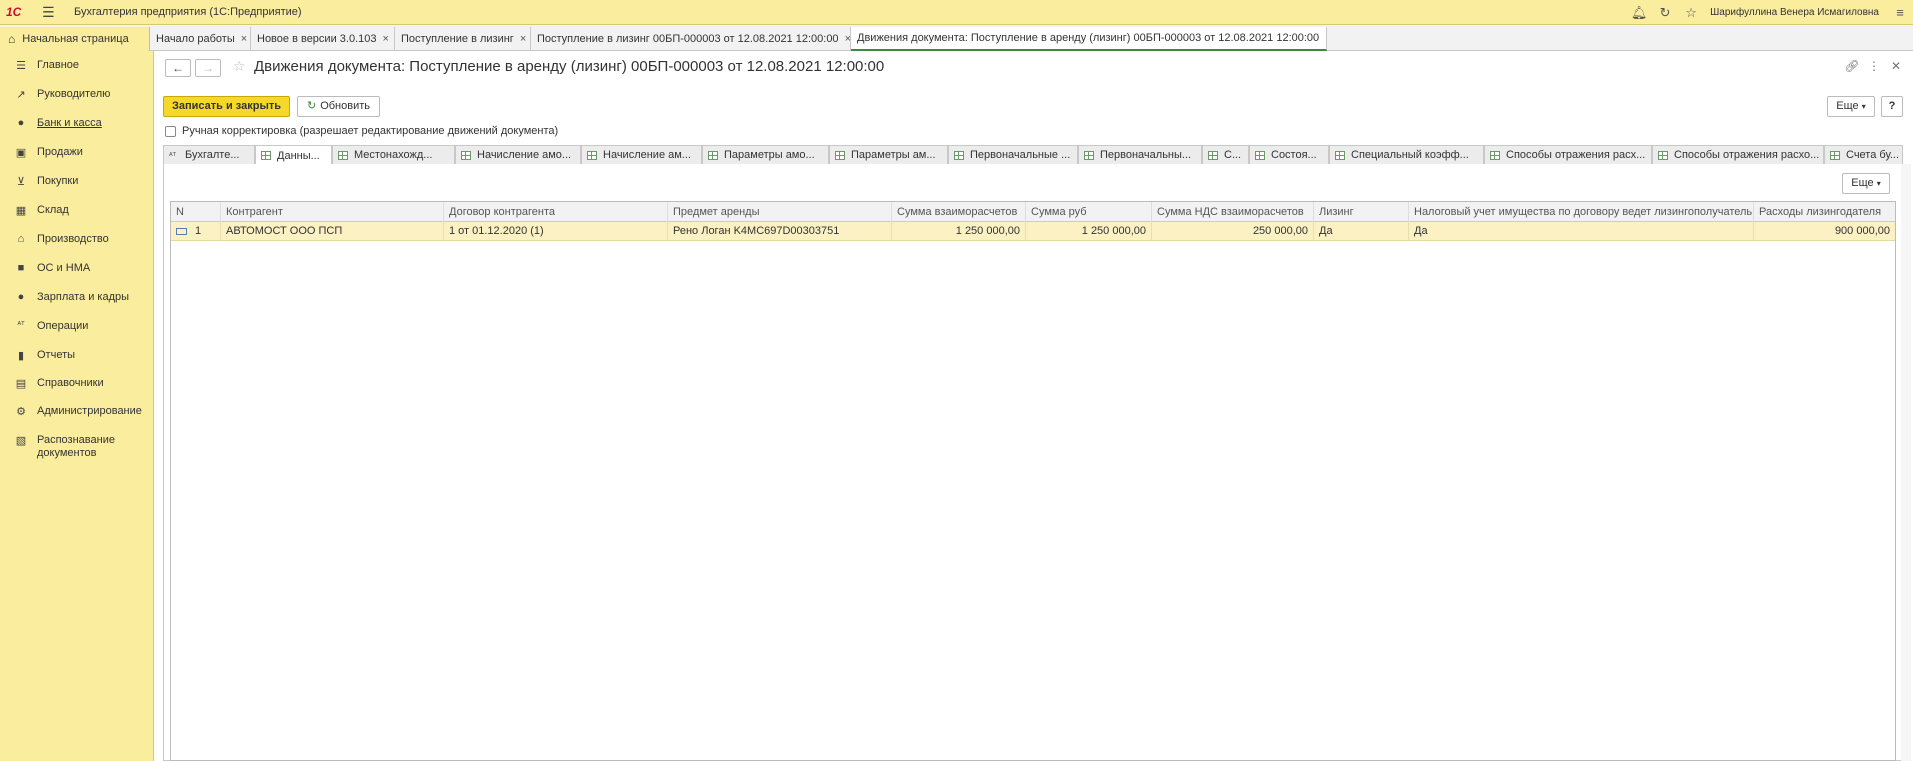 The height and width of the screenshot is (761, 1913). Describe the element at coordinates (780, 212) in the screenshot. I see `column-header: Предмет аренды` at that location.